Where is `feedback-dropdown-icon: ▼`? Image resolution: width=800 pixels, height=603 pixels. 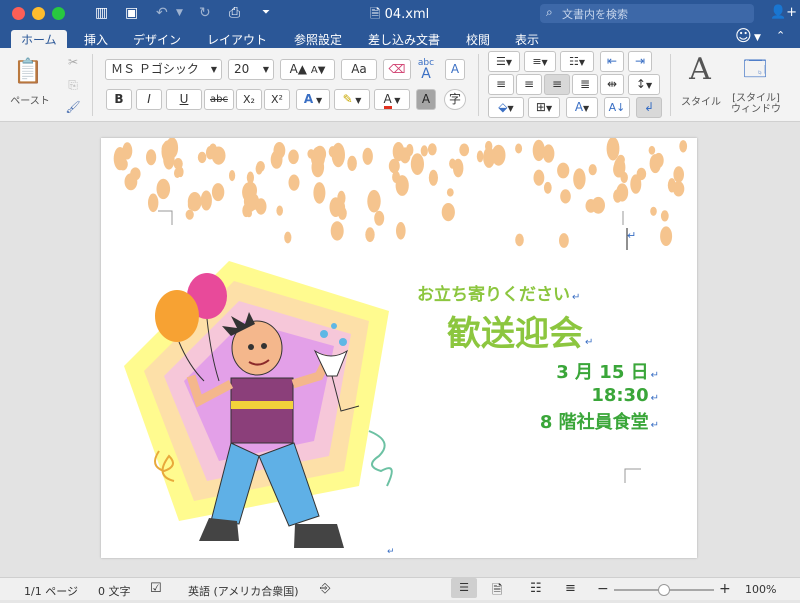
feedback-dropdown-icon: ▼ is located at coordinates (757, 38).